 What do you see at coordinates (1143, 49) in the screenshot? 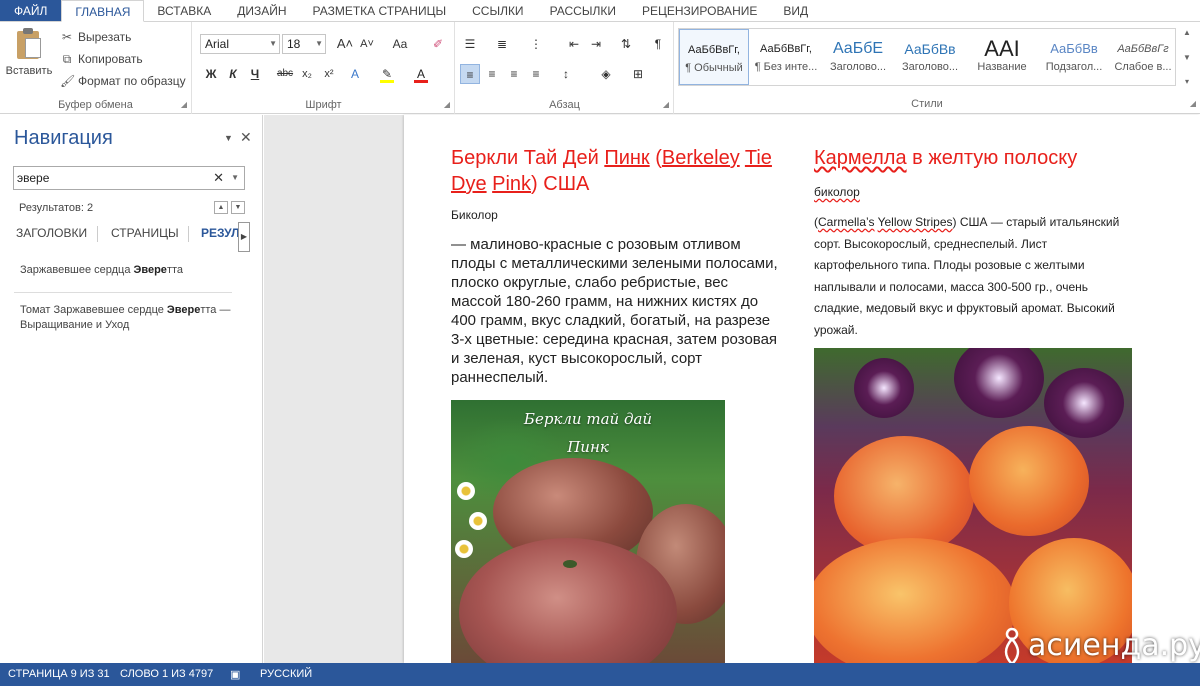
I see `style-sample: АаБбВвГг` at bounding box center [1143, 49].